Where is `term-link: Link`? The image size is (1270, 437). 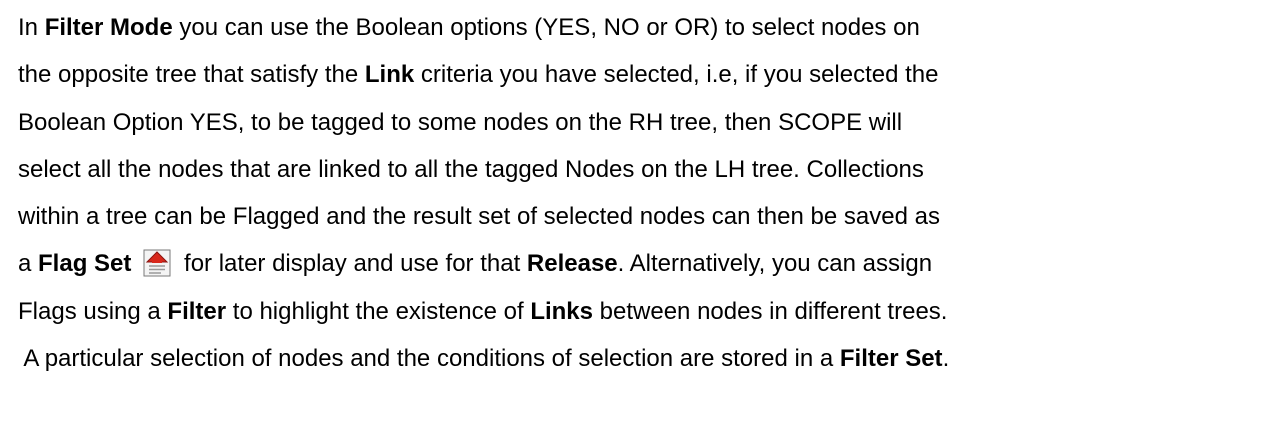
term-link: Link is located at coordinates (389, 75).